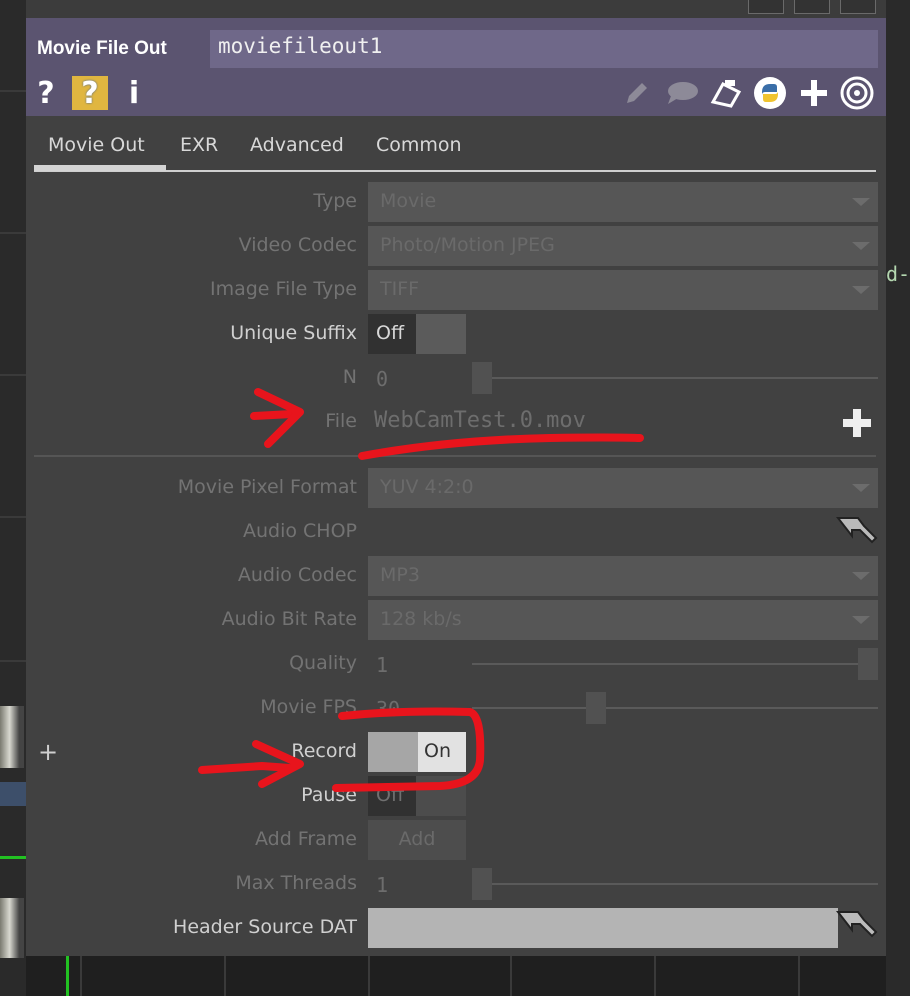  What do you see at coordinates (299, 531) in the screenshot?
I see `audio-chop-label: Audio CHOP` at bounding box center [299, 531].